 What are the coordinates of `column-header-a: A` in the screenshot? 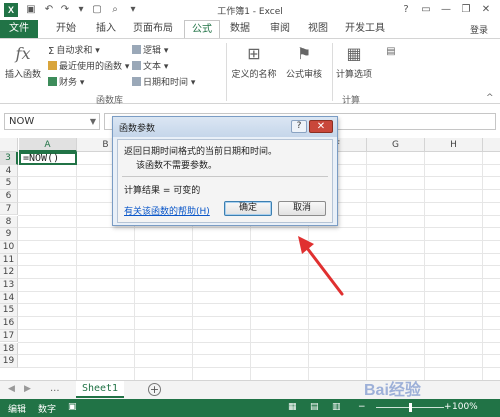 It's located at (48, 145).